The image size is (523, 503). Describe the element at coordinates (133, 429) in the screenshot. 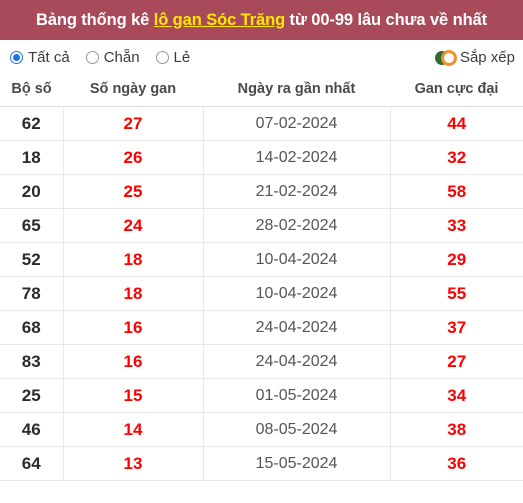

I see `cell-so-ngay-gan: 14` at that location.